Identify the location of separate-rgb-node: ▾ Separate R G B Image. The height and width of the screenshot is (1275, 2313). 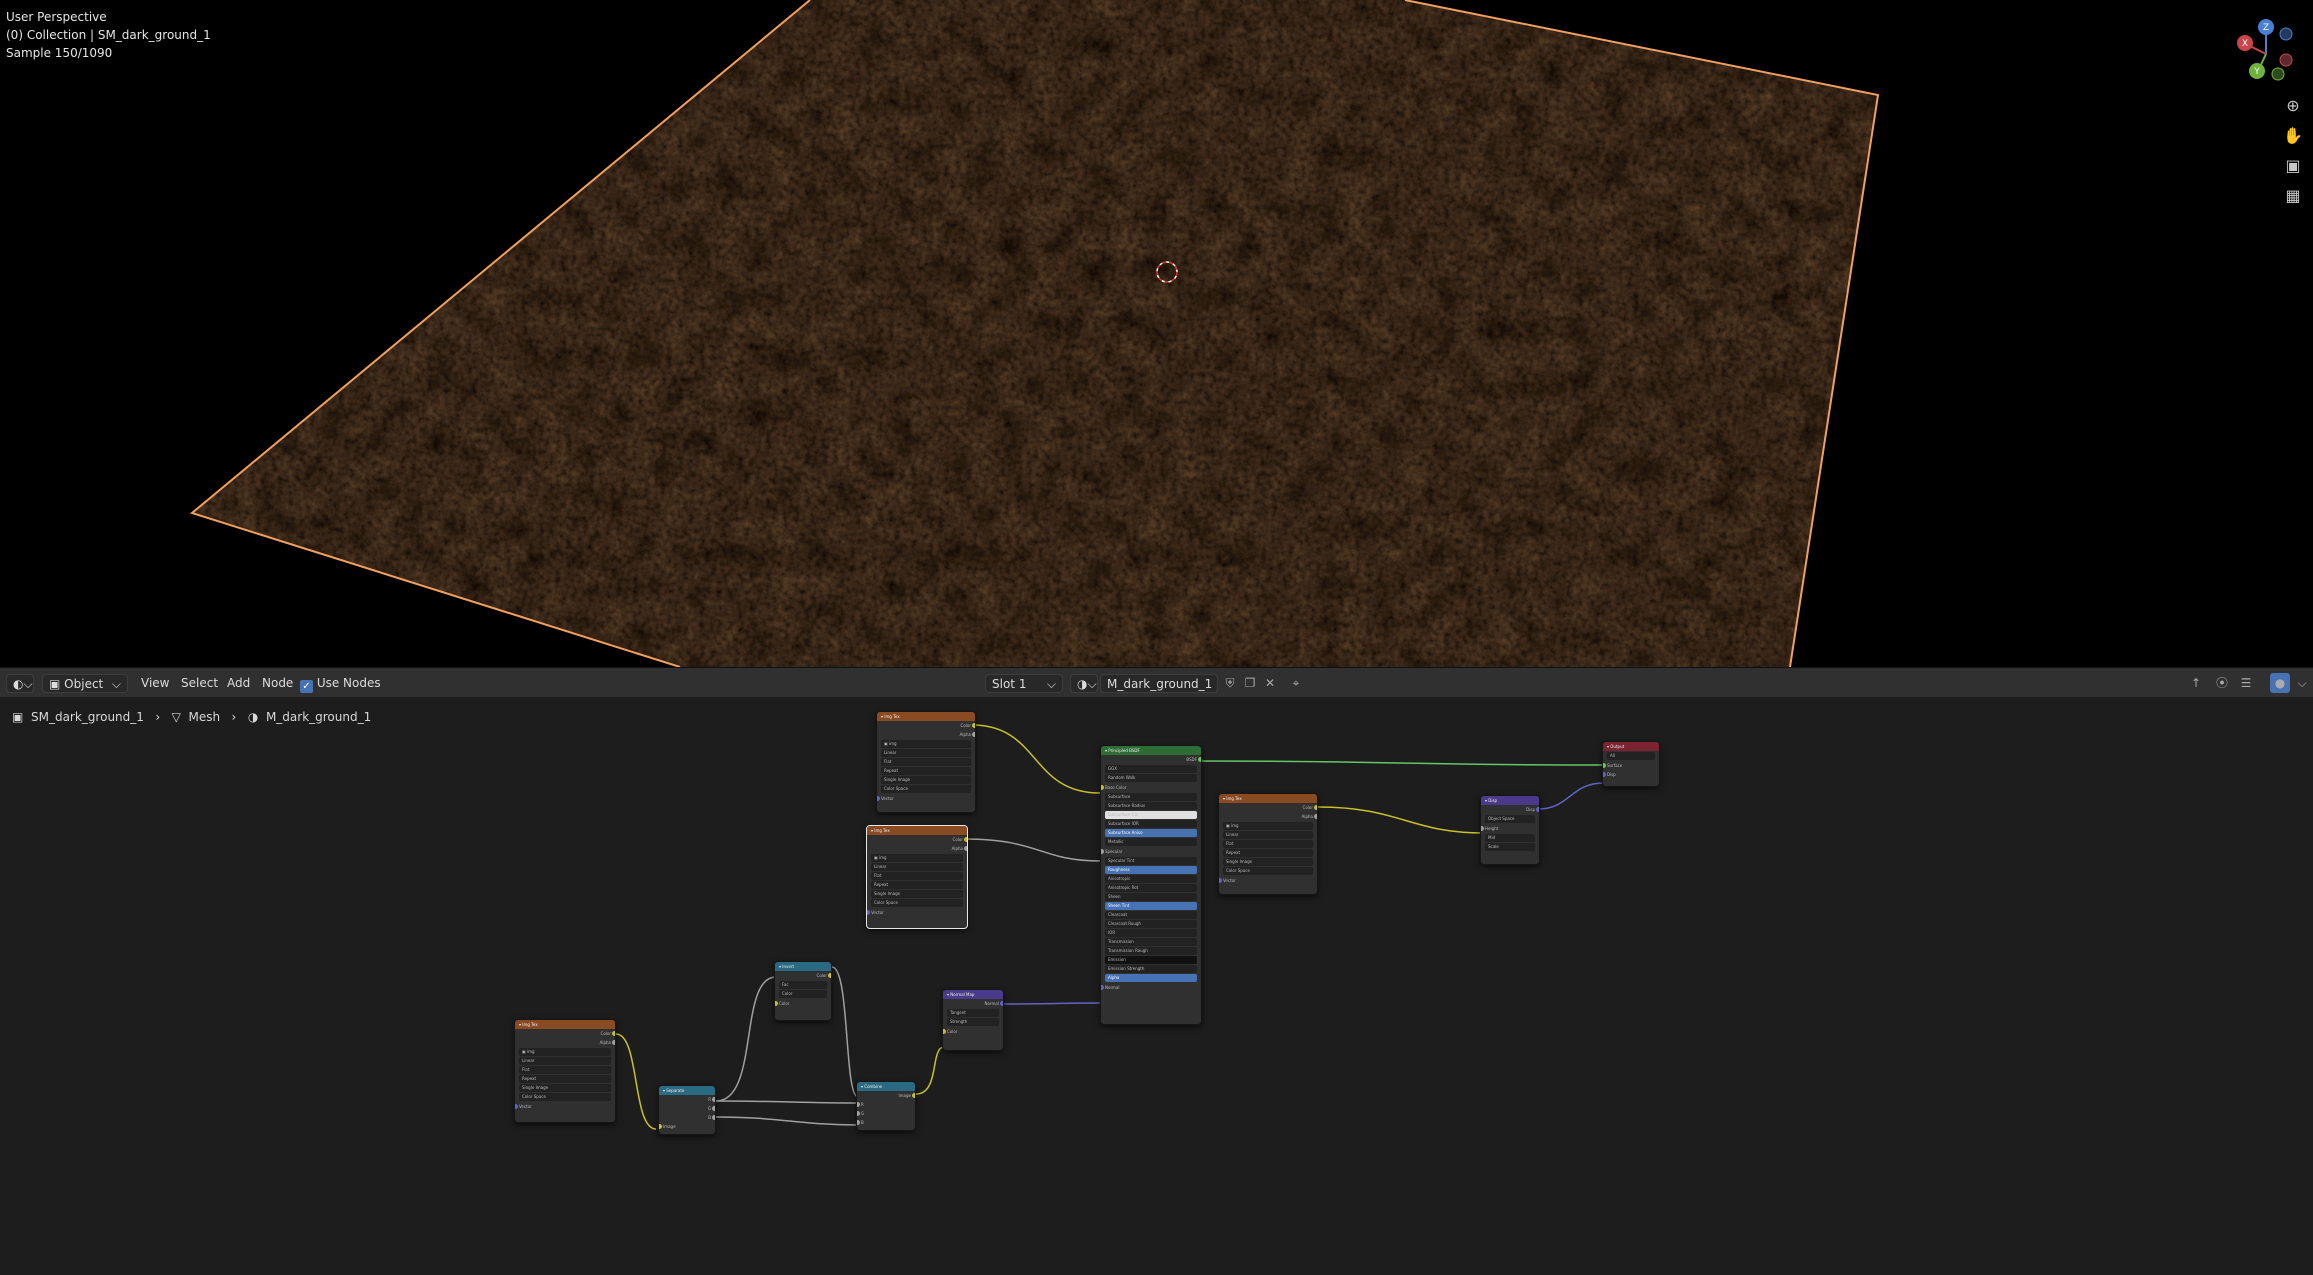
(687, 1110).